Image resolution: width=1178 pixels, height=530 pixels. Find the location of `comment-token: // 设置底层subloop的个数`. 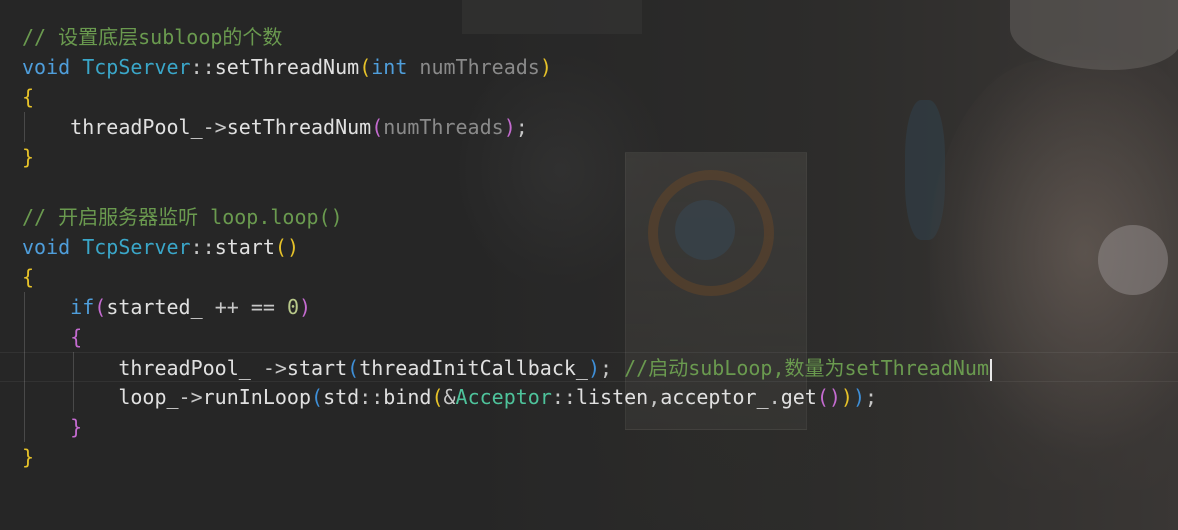

comment-token: // 设置底层subloop的个数 is located at coordinates (152, 37).